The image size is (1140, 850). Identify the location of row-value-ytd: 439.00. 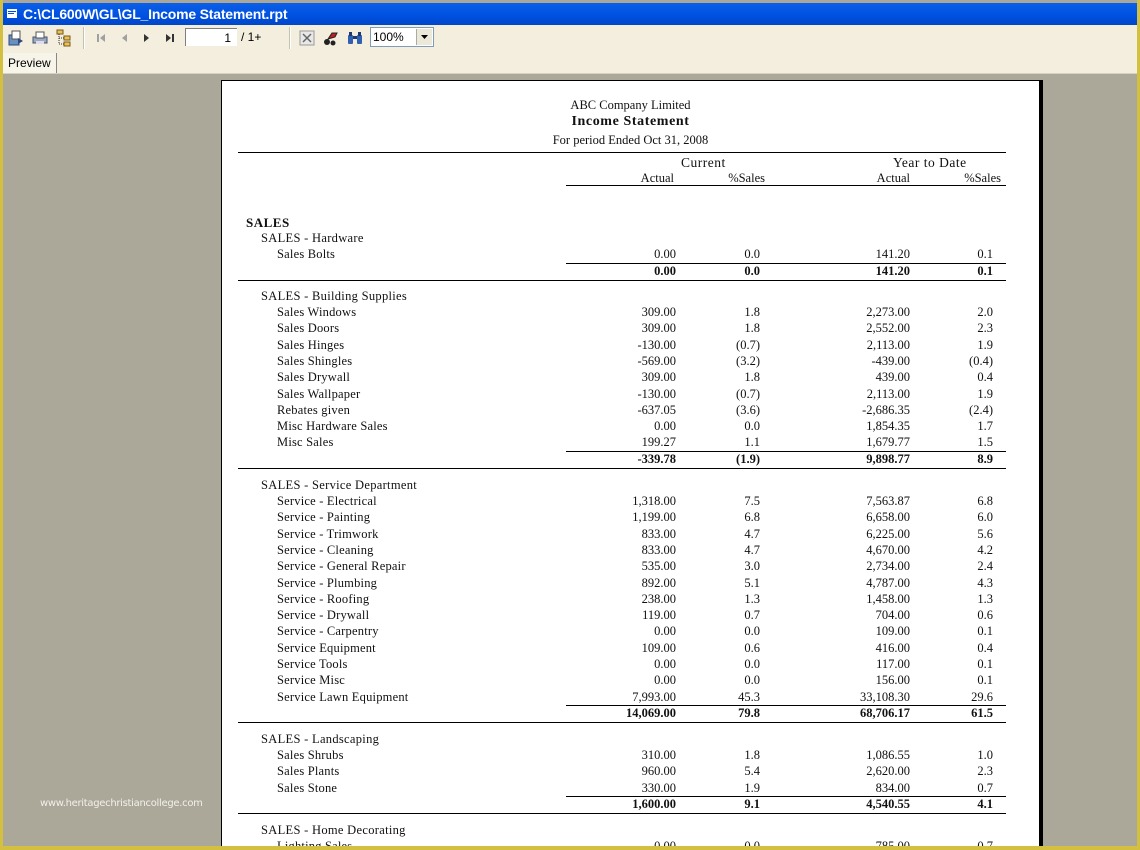
(892, 377).